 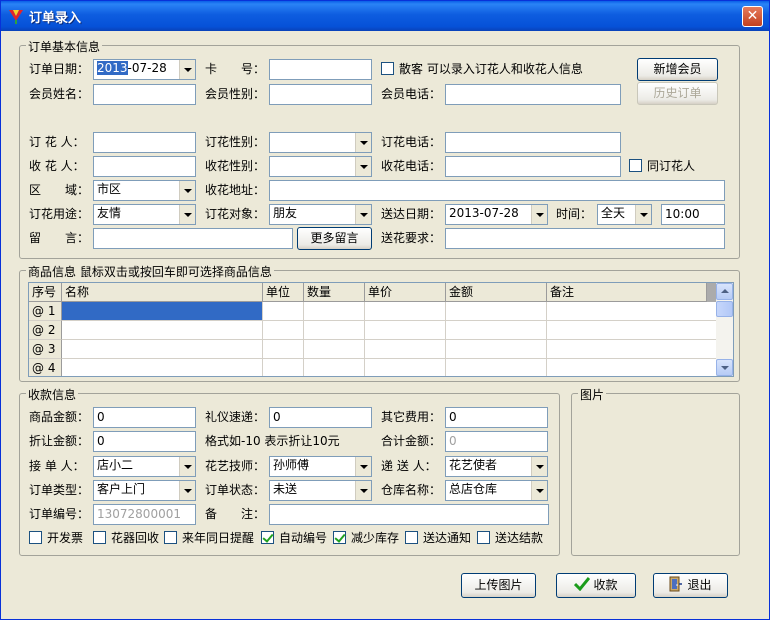 What do you see at coordinates (533, 142) in the screenshot?
I see `orderer-phone-input` at bounding box center [533, 142].